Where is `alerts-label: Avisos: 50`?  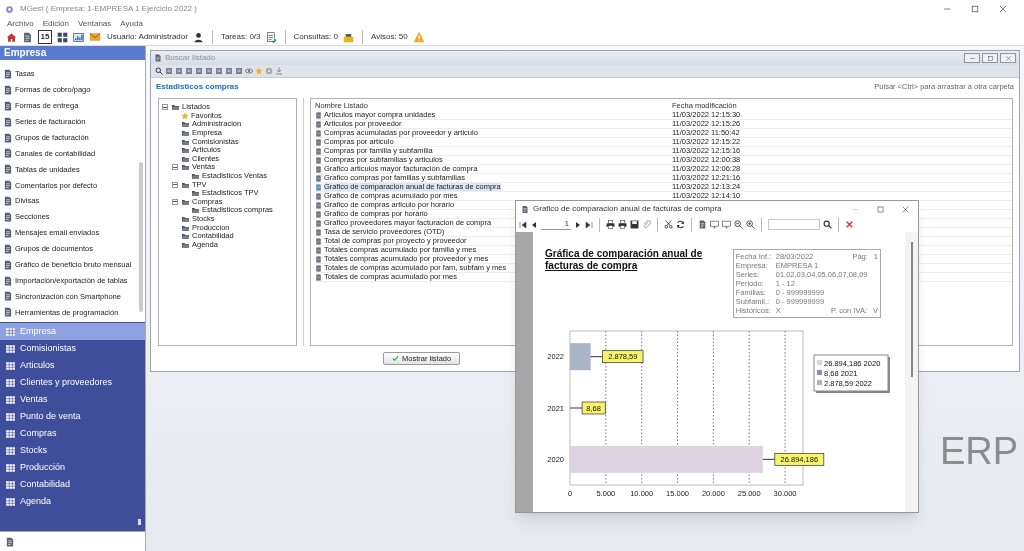 alerts-label: Avisos: 50 is located at coordinates (389, 37).